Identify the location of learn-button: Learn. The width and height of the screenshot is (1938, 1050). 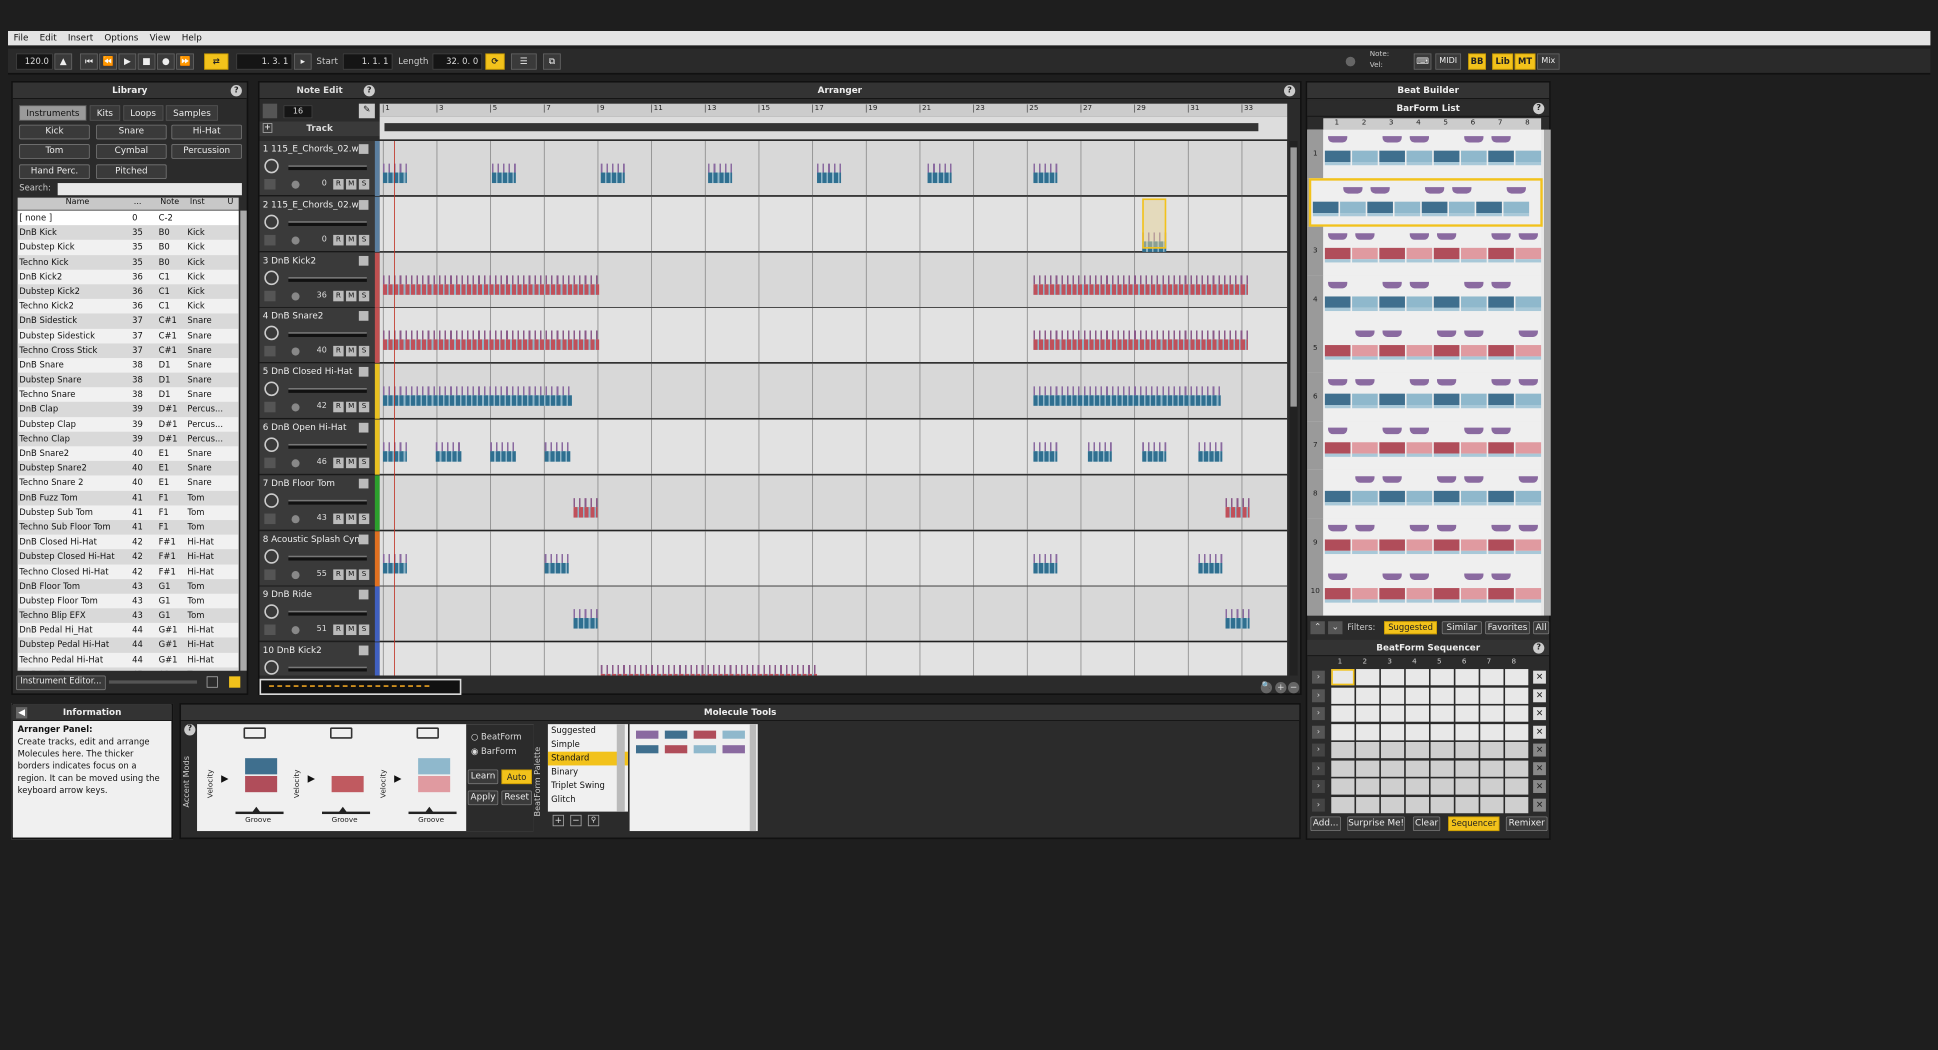
(483, 777).